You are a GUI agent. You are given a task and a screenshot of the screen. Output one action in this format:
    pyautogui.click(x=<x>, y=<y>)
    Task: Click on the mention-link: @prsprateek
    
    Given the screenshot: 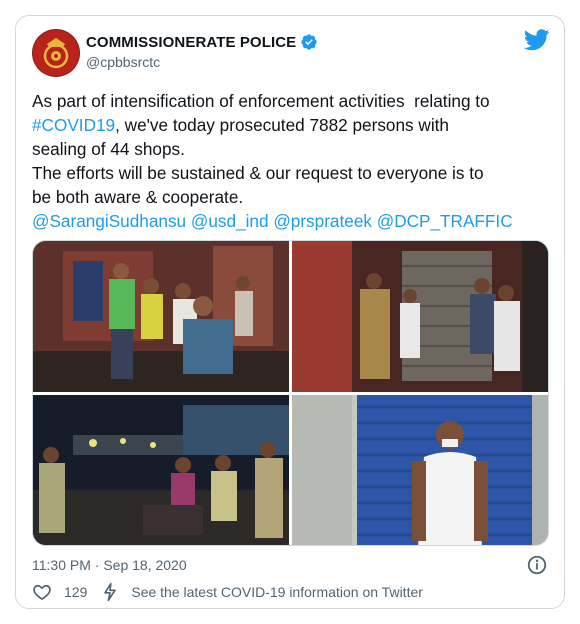 What is the action you would take?
    pyautogui.click(x=322, y=221)
    